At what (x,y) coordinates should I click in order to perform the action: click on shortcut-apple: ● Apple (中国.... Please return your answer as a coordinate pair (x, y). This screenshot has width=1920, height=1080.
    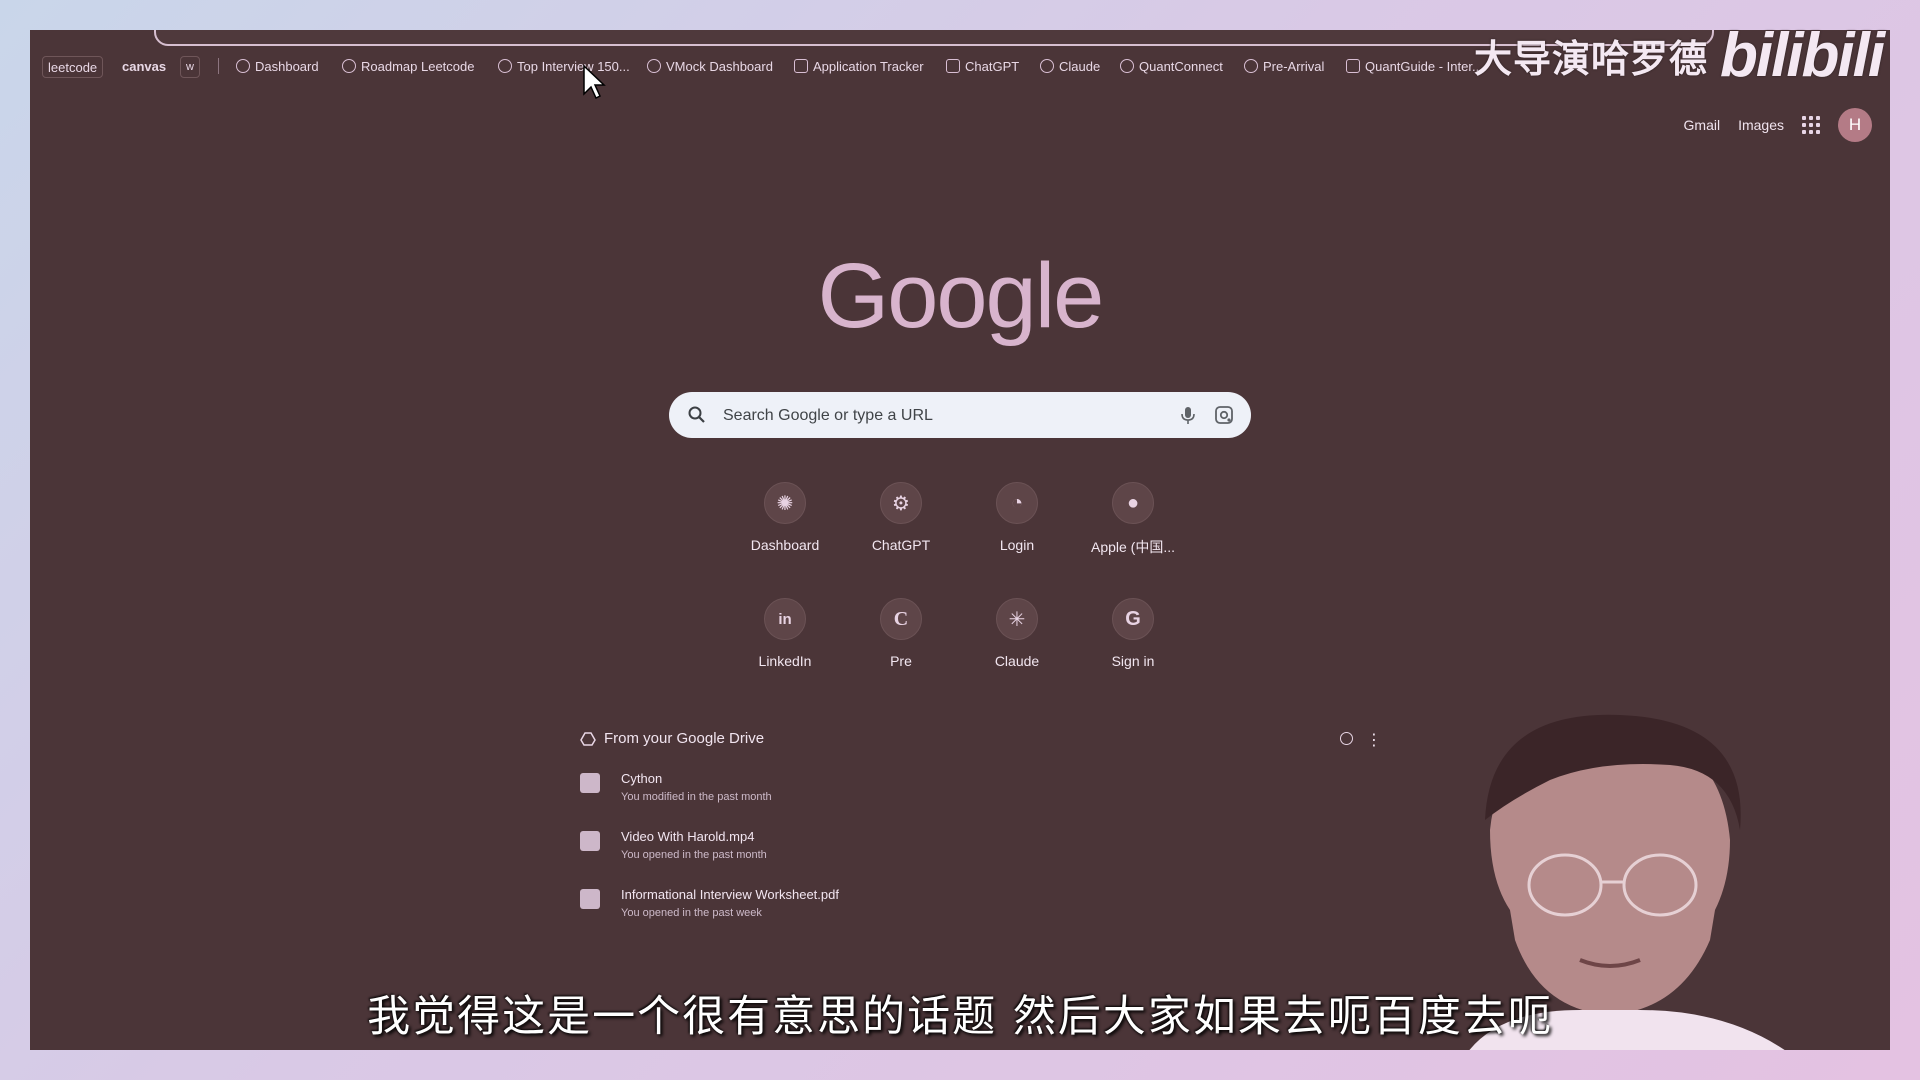
    Looking at the image, I should click on (1133, 519).